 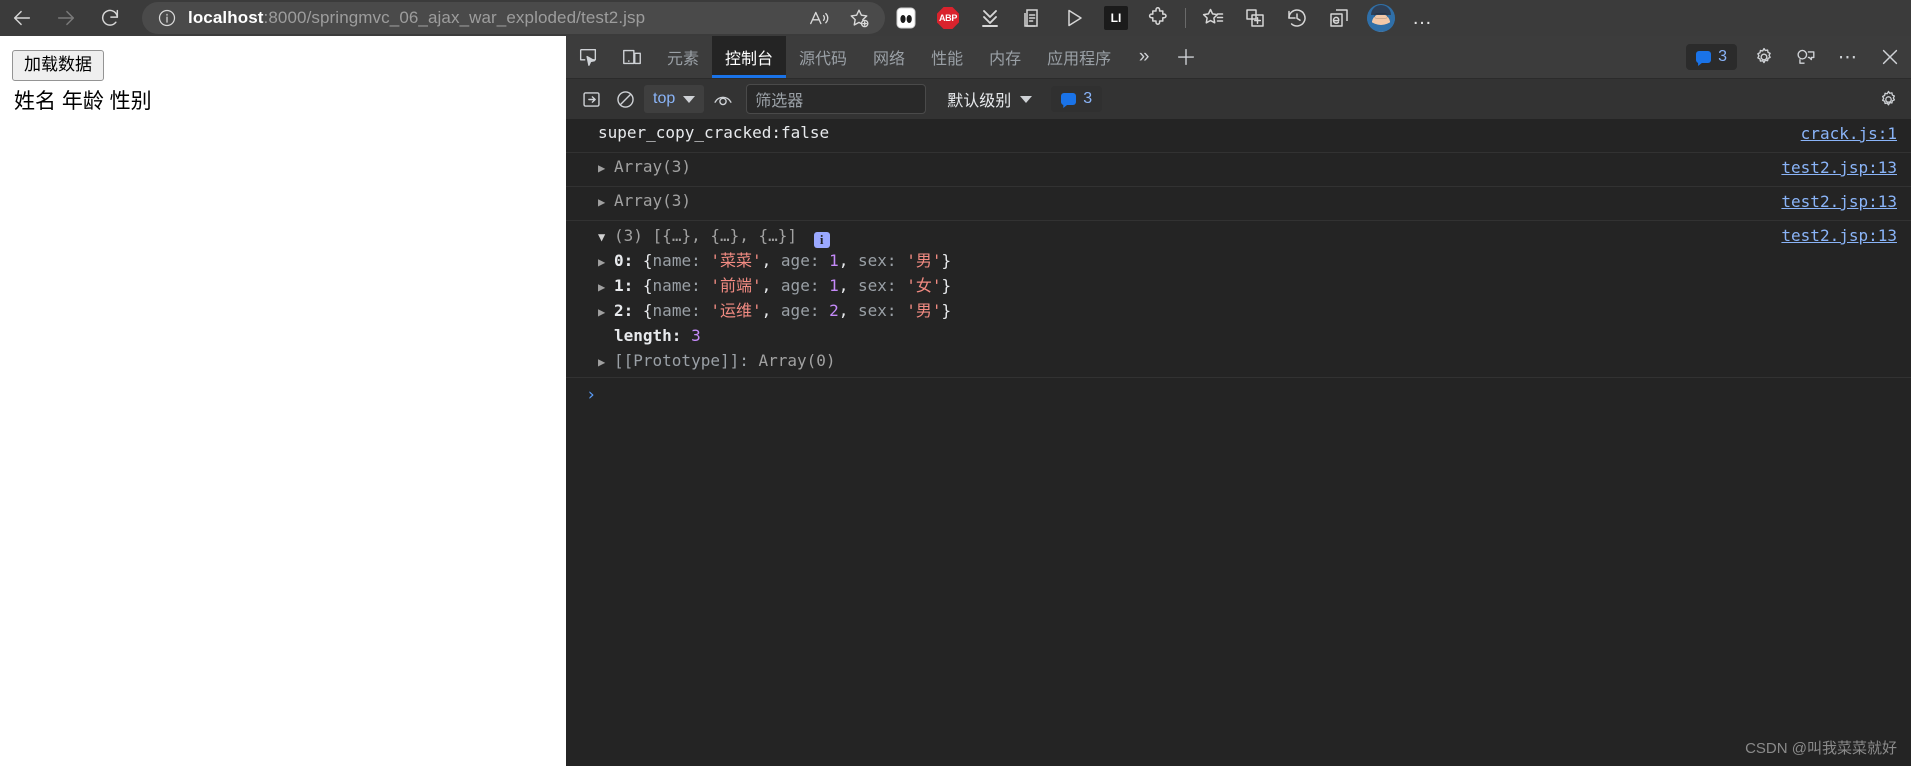 I want to click on extensions-puzzle-icon, so click(x=1158, y=18).